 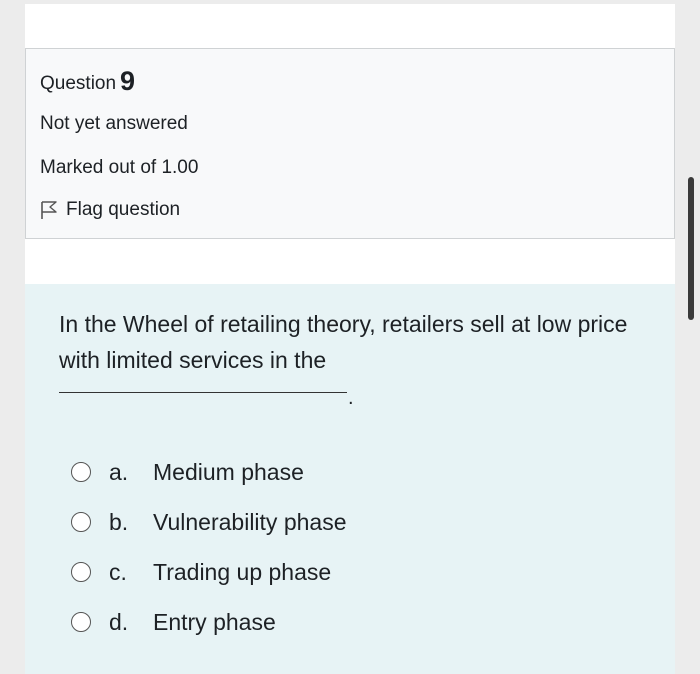 I want to click on top-spacer, so click(x=350, y=26).